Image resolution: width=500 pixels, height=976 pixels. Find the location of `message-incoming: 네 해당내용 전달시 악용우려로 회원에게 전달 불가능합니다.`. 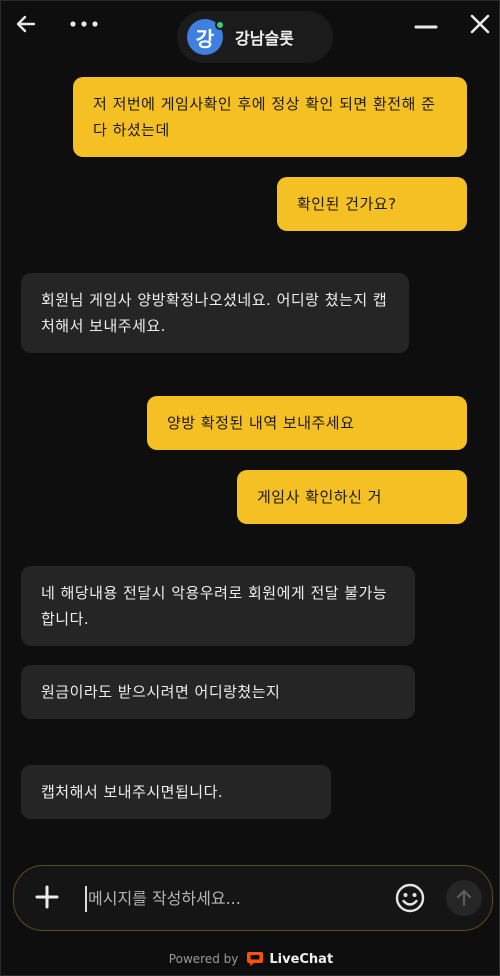

message-incoming: 네 해당내용 전달시 악용우려로 회원에게 전달 불가능합니다. is located at coordinates (218, 606).